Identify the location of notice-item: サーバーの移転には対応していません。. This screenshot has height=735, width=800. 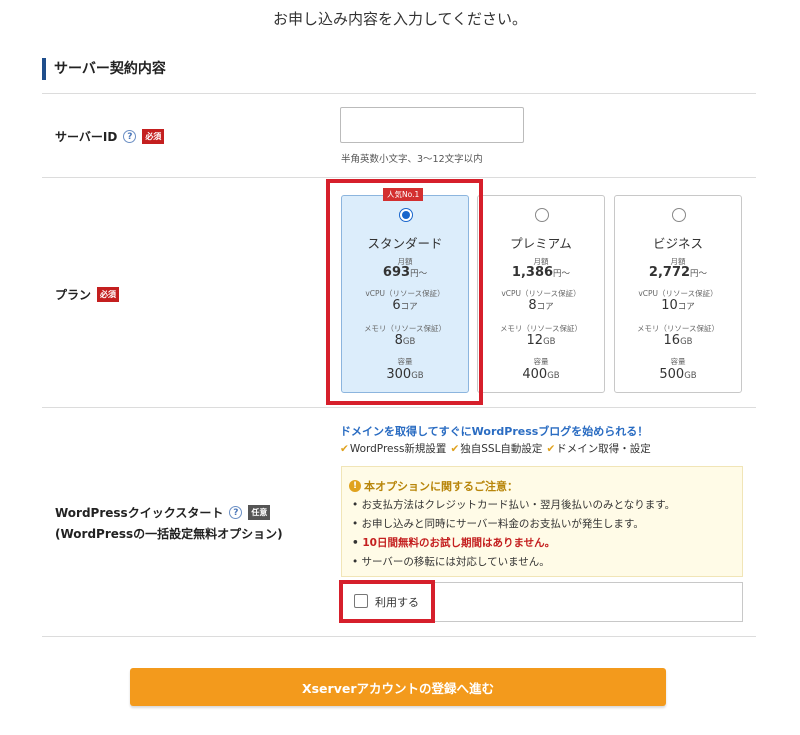
(513, 562).